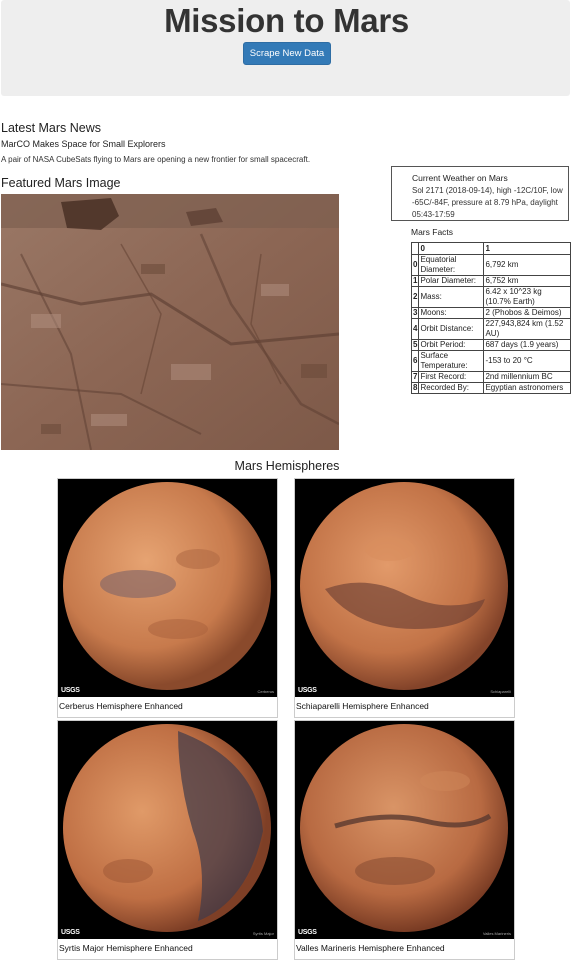 The image size is (574, 960). I want to click on scrape-button: Scrape New Data, so click(287, 53).